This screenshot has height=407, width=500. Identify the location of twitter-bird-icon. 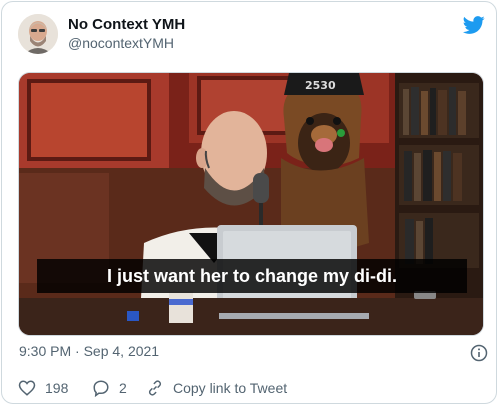
(474, 25).